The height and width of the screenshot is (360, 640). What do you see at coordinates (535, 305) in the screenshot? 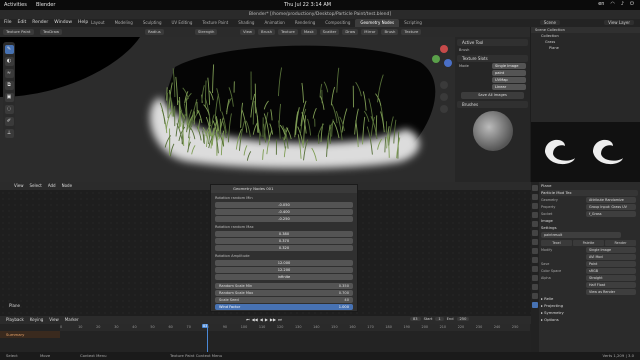
I see `texture-tab-icon` at bounding box center [535, 305].